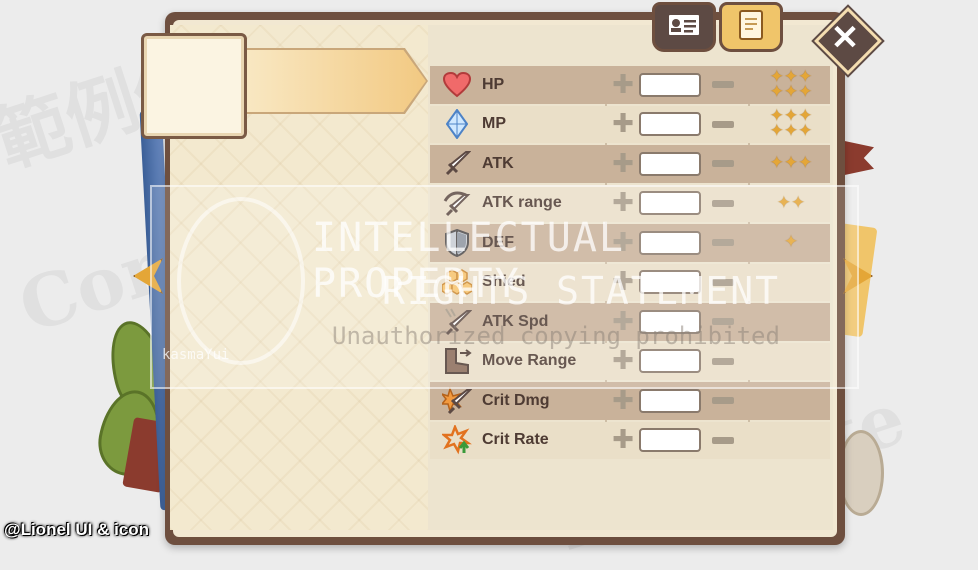  I want to click on close-icon: ✕, so click(845, 38).